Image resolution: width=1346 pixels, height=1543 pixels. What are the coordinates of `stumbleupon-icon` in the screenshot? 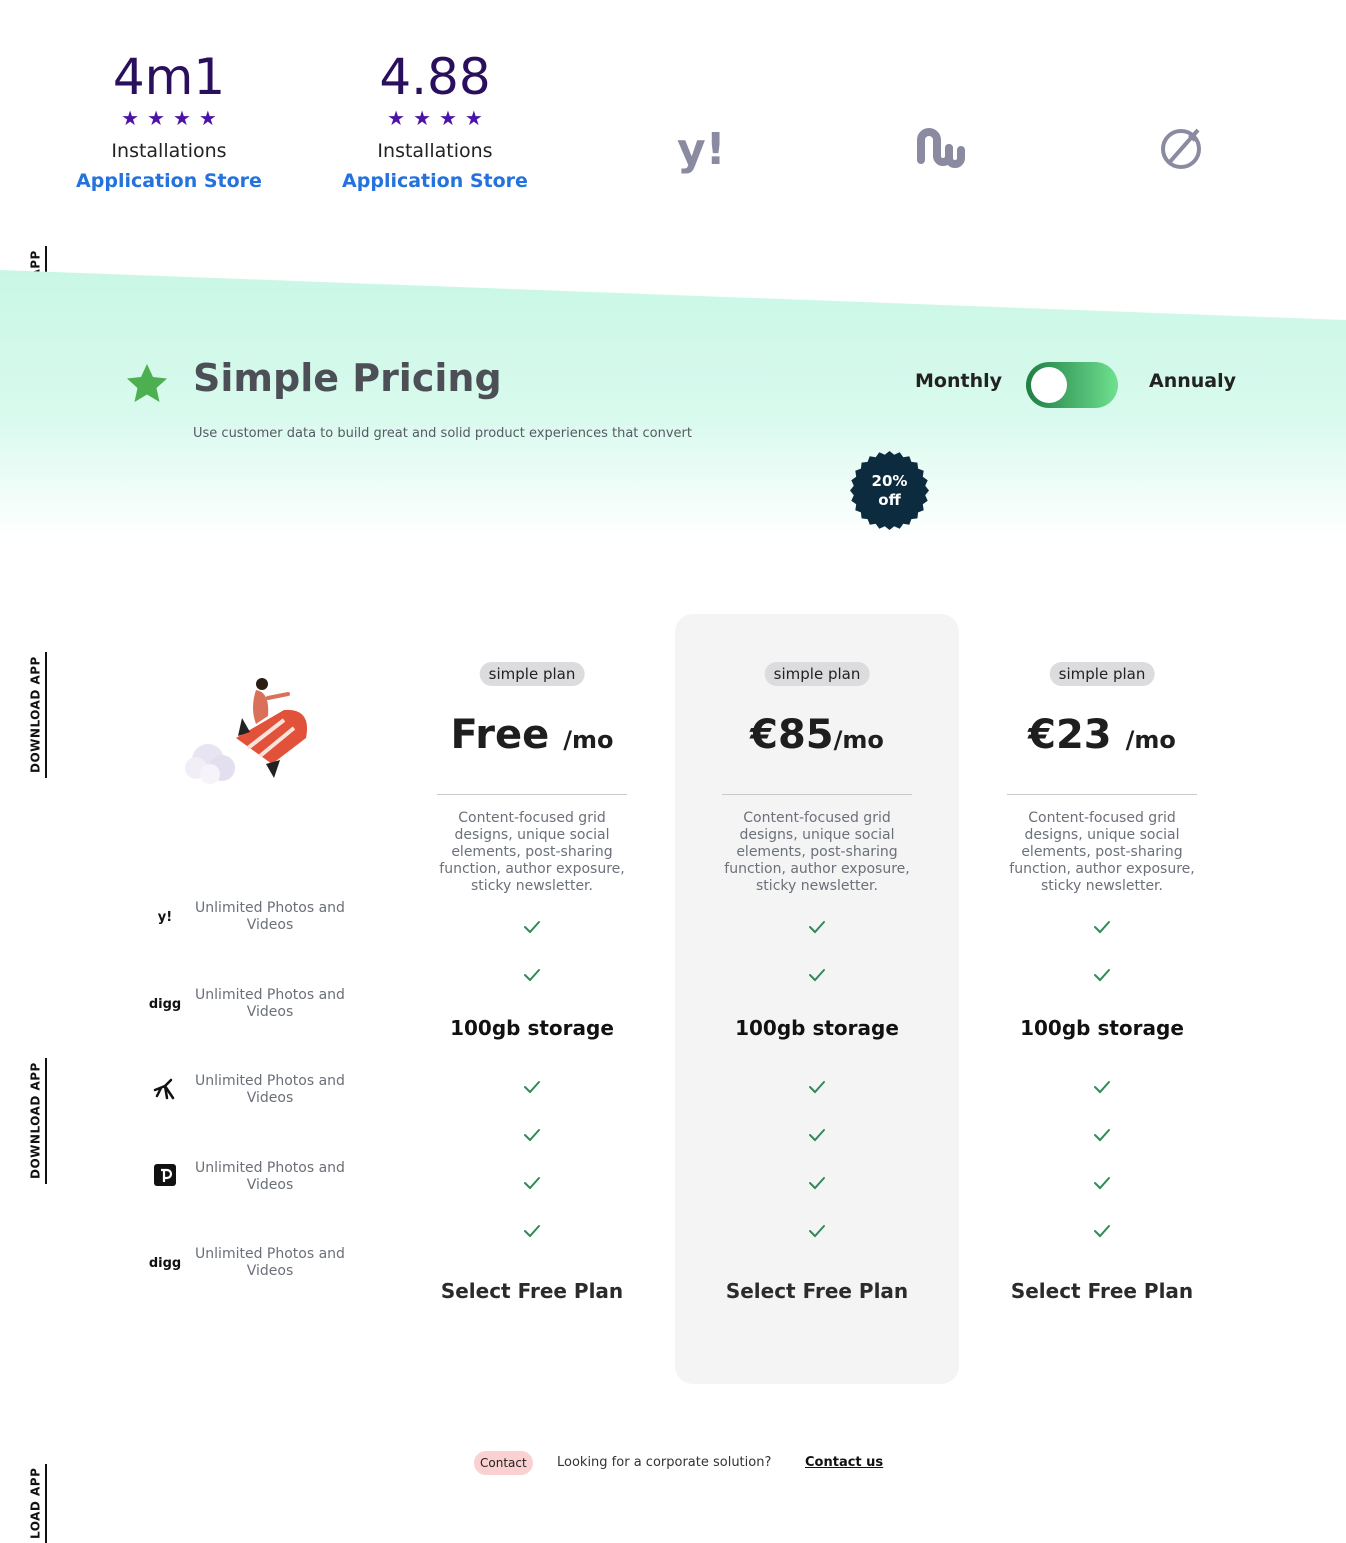 It's located at (941, 148).